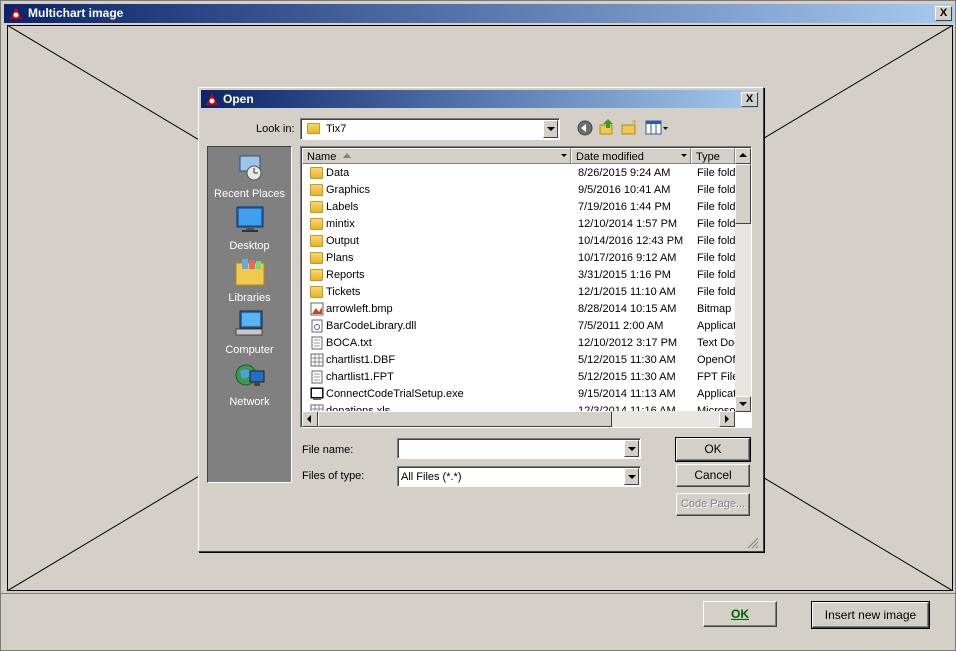 This screenshot has width=956, height=651. I want to click on file-row: mintix 12/10/2014 1:57 PM File folder, so click(519, 224).